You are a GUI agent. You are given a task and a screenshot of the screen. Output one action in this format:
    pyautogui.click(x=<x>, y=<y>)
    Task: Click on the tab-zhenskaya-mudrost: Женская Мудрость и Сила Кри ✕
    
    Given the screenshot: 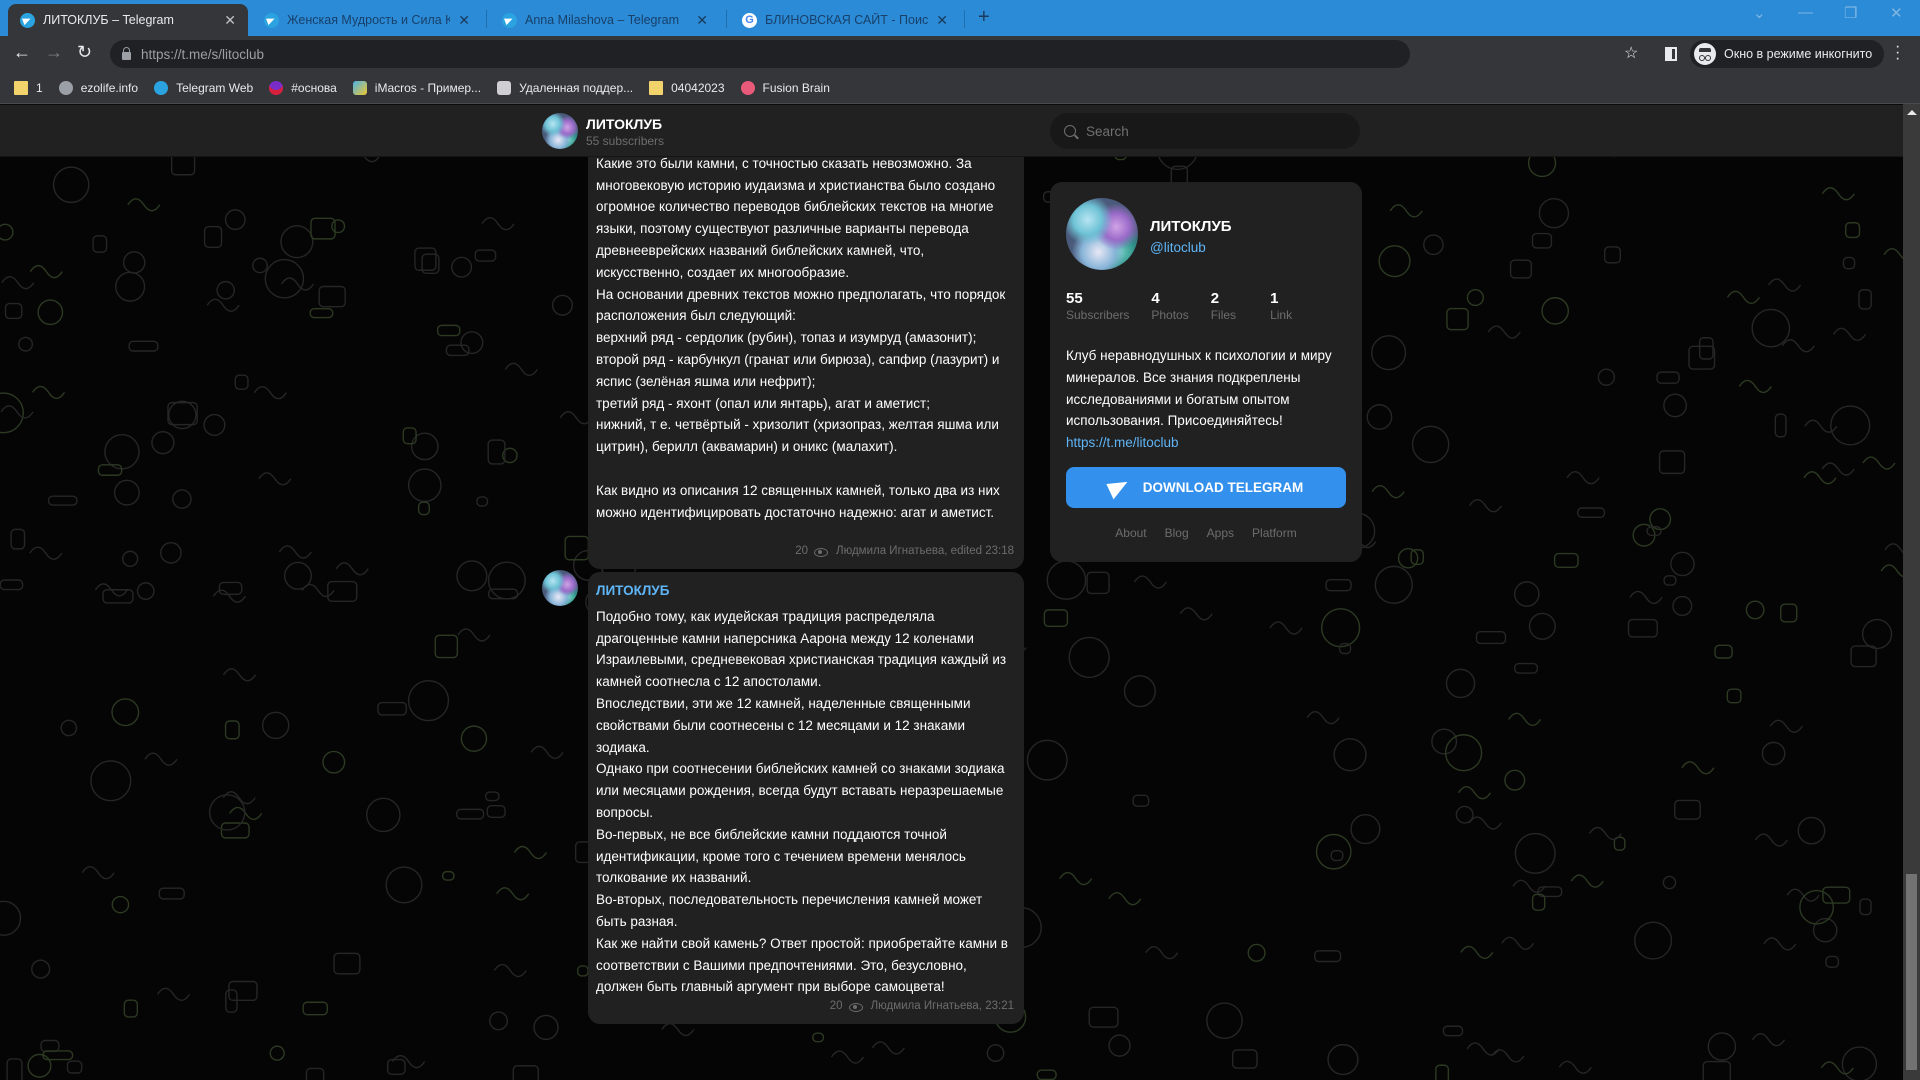 What is the action you would take?
    pyautogui.click(x=367, y=20)
    